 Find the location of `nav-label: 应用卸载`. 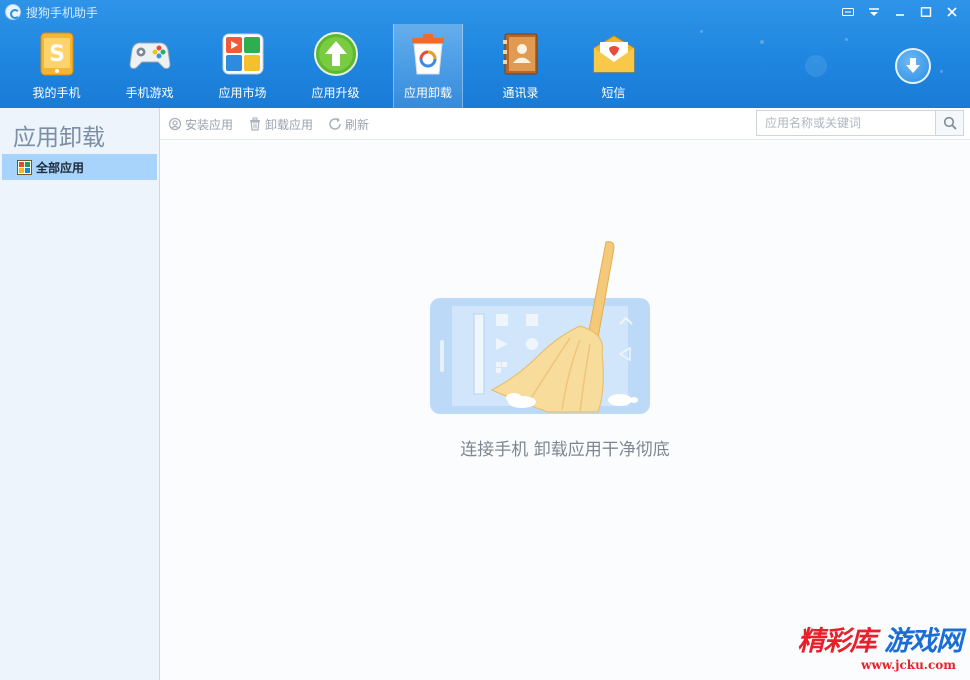

nav-label: 应用卸载 is located at coordinates (427, 93).